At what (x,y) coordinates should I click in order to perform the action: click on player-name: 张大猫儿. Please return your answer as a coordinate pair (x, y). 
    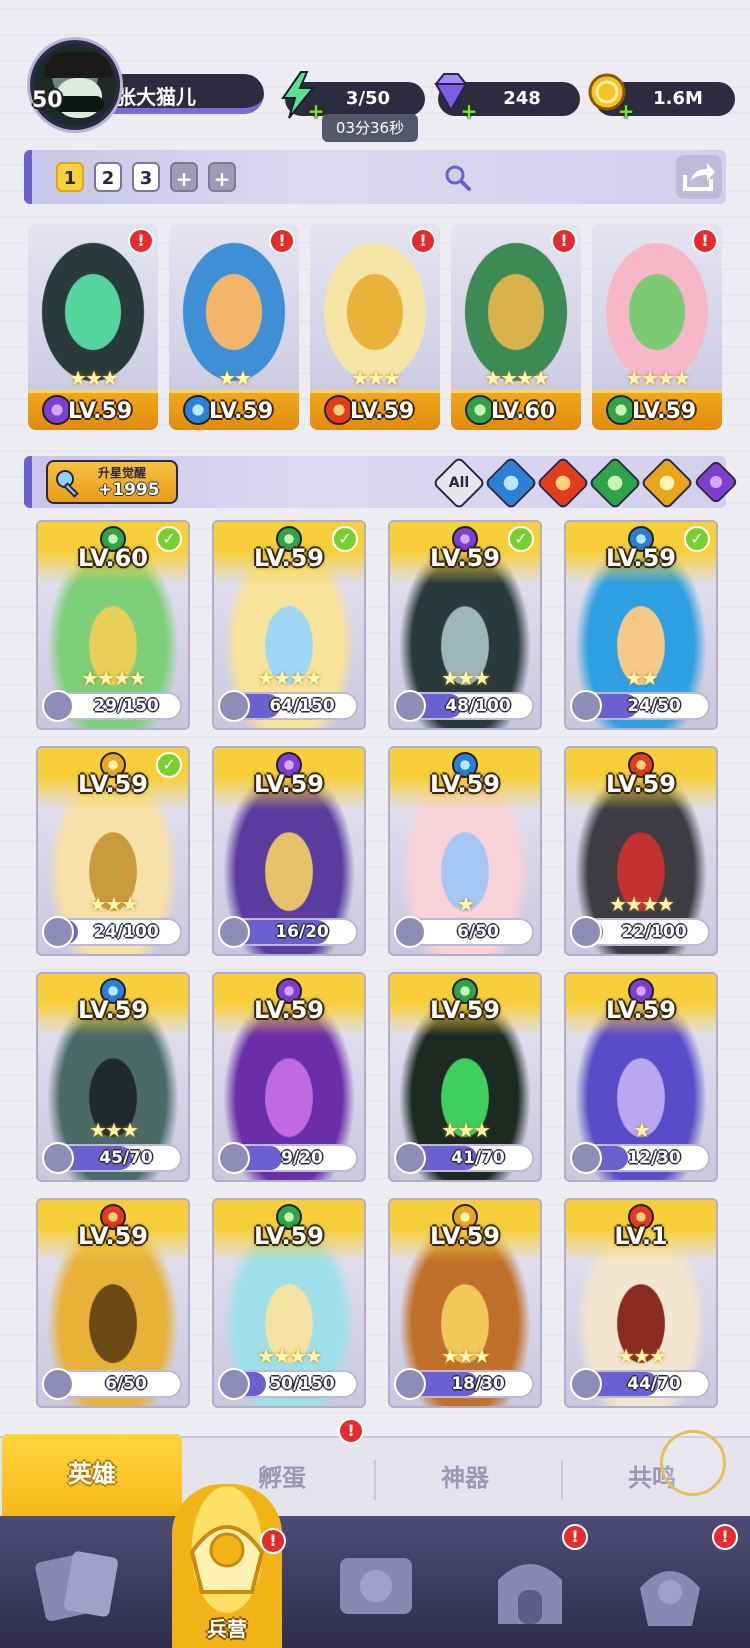
    Looking at the image, I should click on (156, 97).